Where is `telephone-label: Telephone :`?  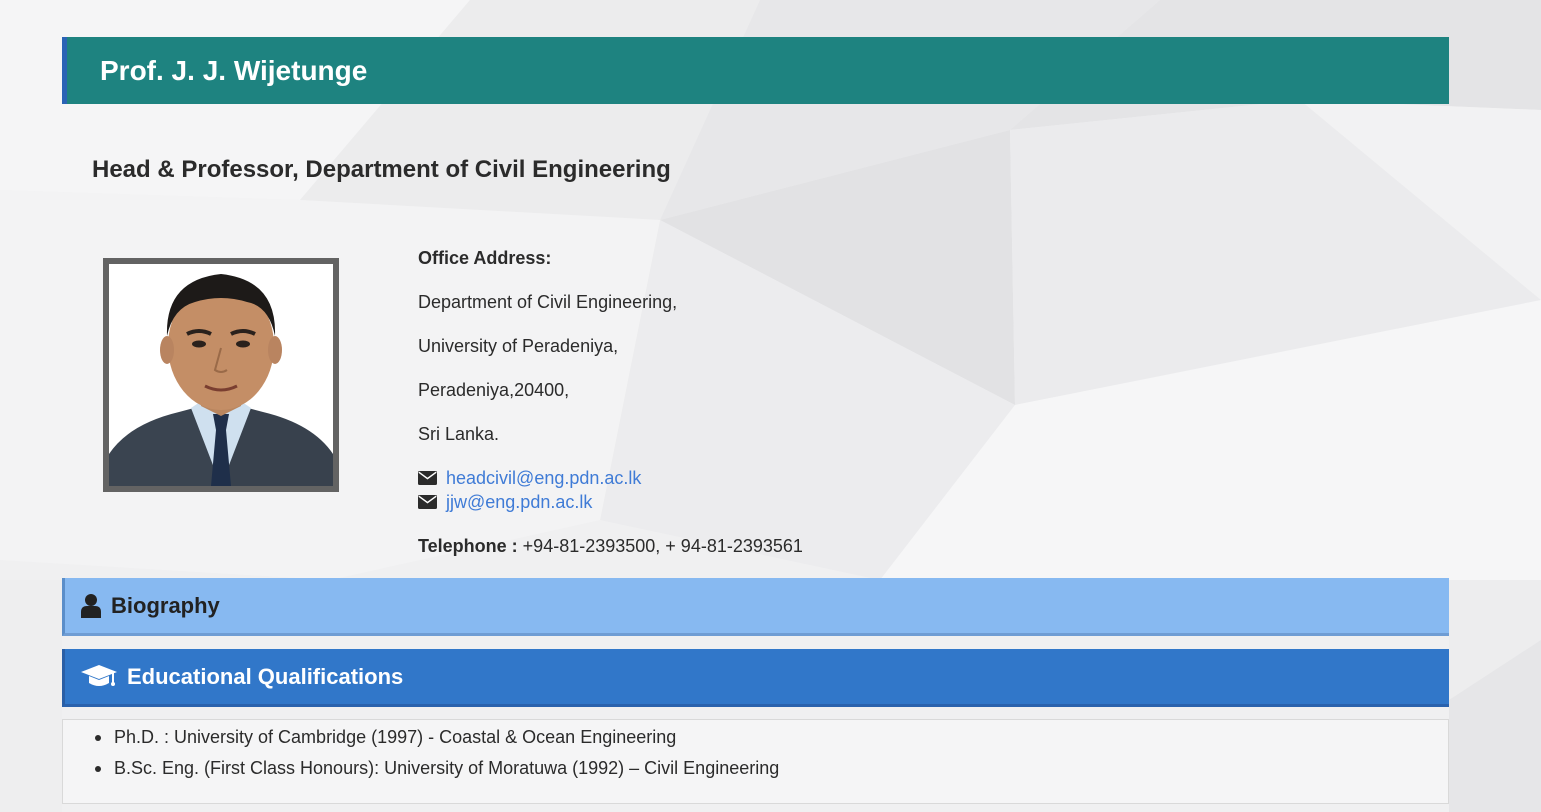 telephone-label: Telephone : is located at coordinates (468, 546).